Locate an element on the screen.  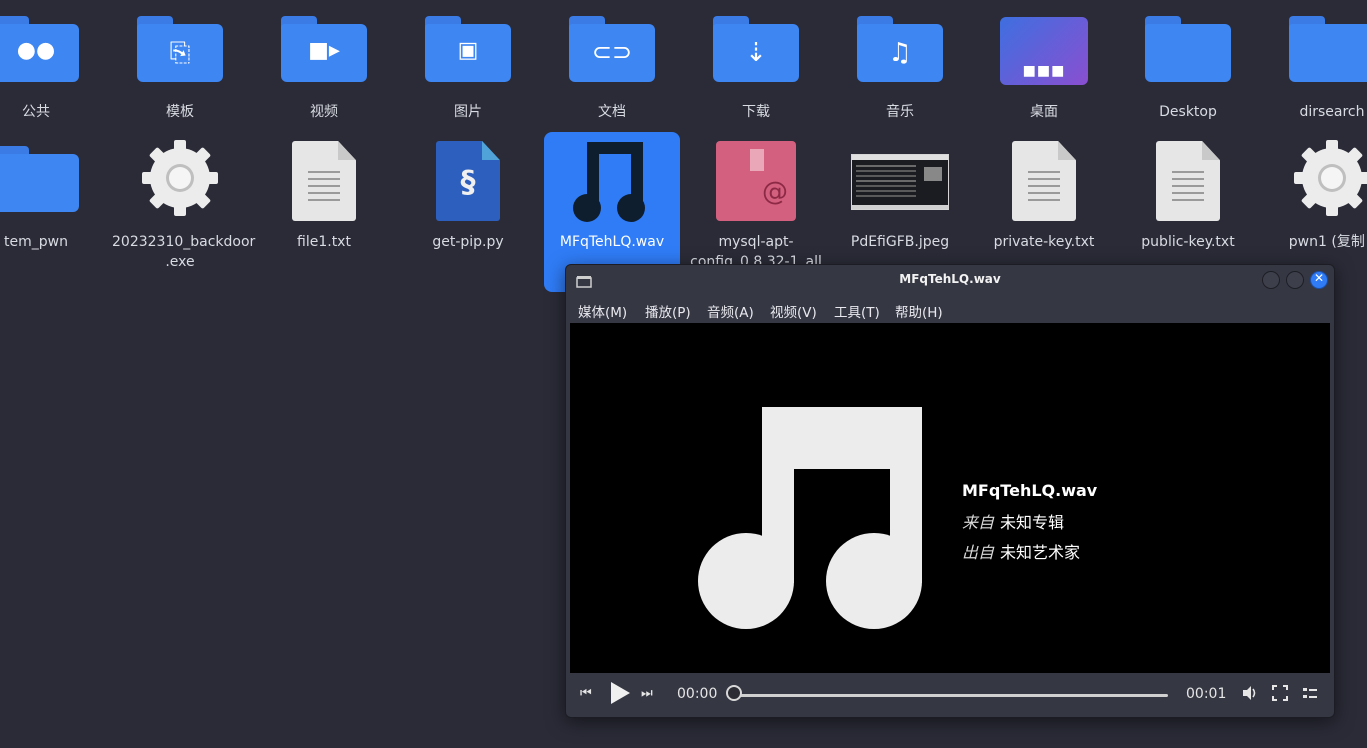
play-icon is located at coordinates (620, 693).